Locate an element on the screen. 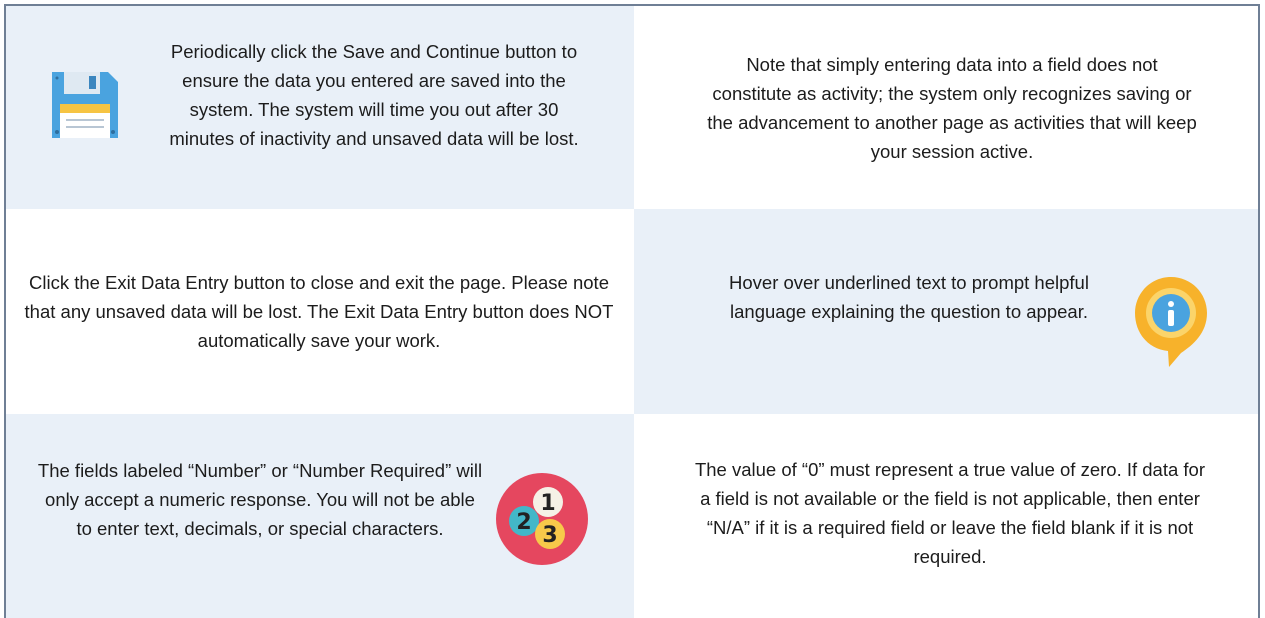  number-3: 3 is located at coordinates (549, 535).